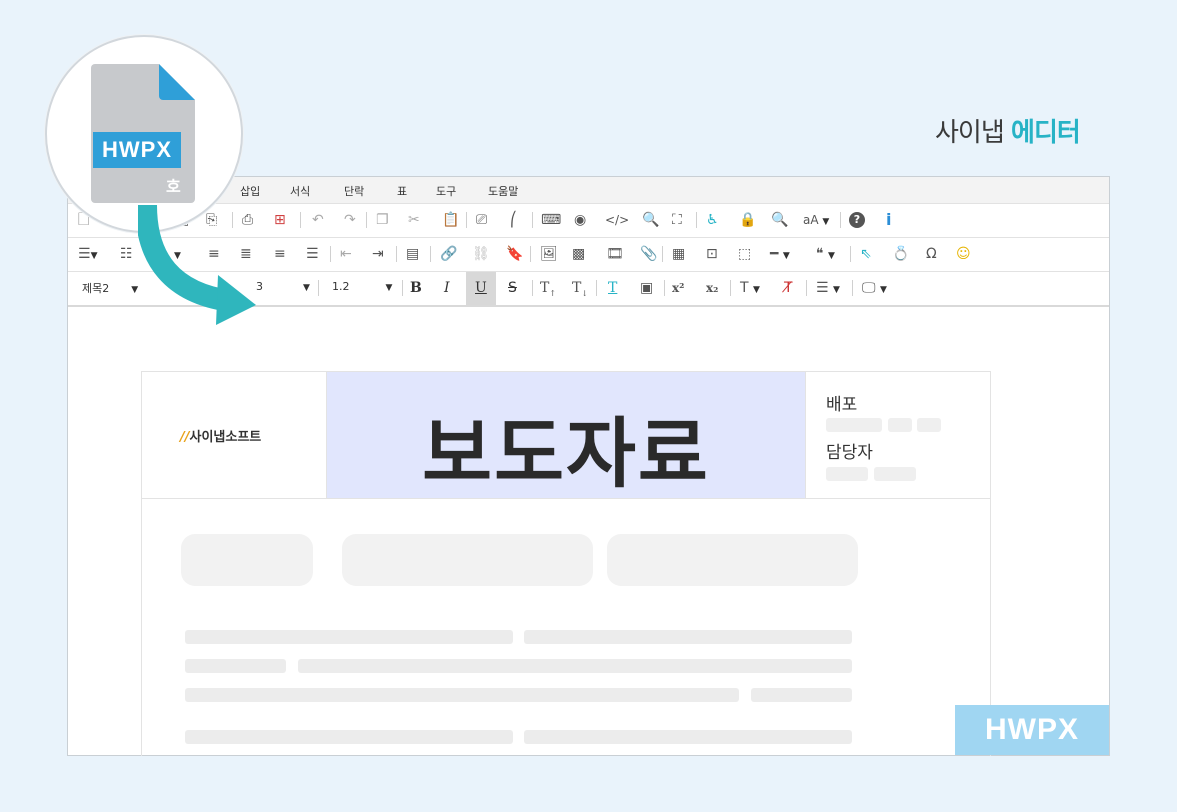 The image size is (1177, 812). I want to click on file-icon-circle: HWPX 호, so click(144, 134).